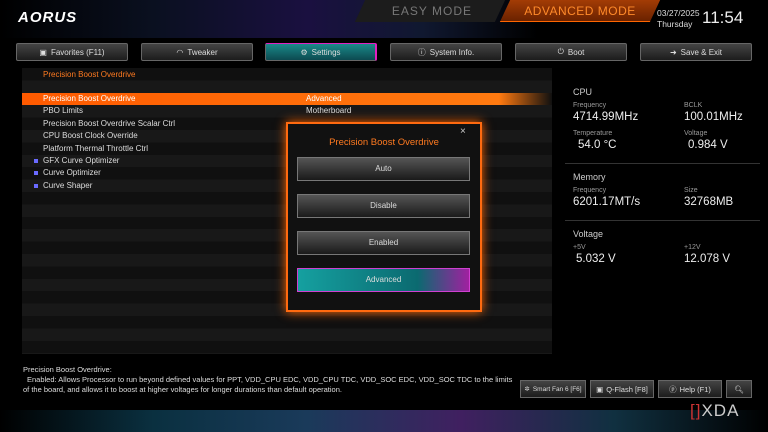 The height and width of the screenshot is (432, 768). I want to click on tab-settings: ⚙ Settings, so click(321, 52).